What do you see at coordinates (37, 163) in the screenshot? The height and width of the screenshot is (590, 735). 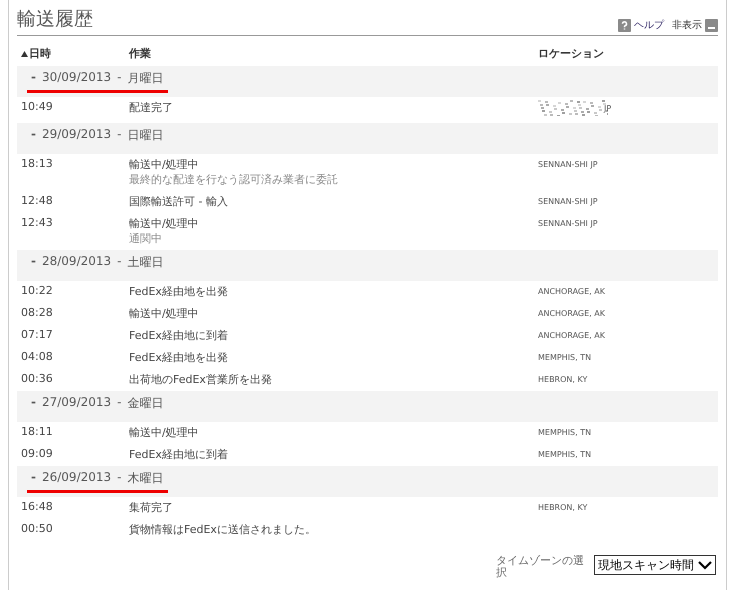 I see `event-time: 18:13` at bounding box center [37, 163].